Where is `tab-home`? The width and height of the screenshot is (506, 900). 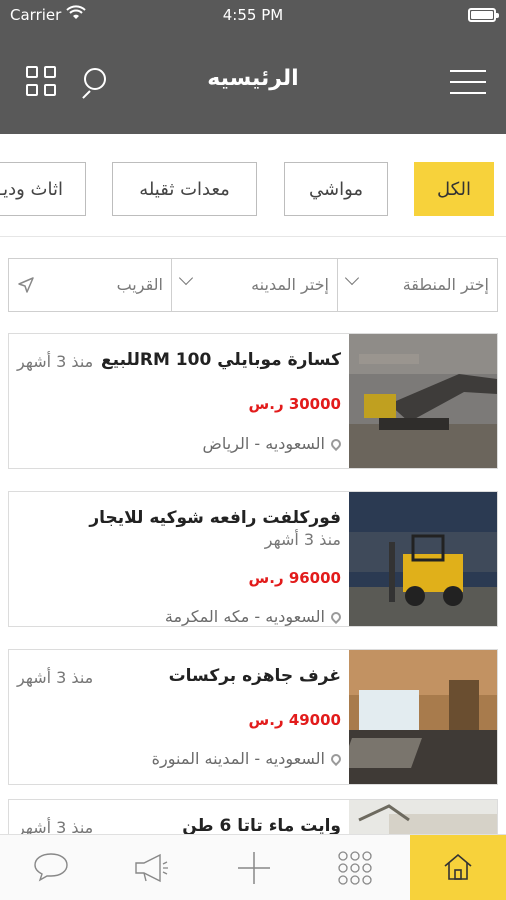
tab-home is located at coordinates (458, 867).